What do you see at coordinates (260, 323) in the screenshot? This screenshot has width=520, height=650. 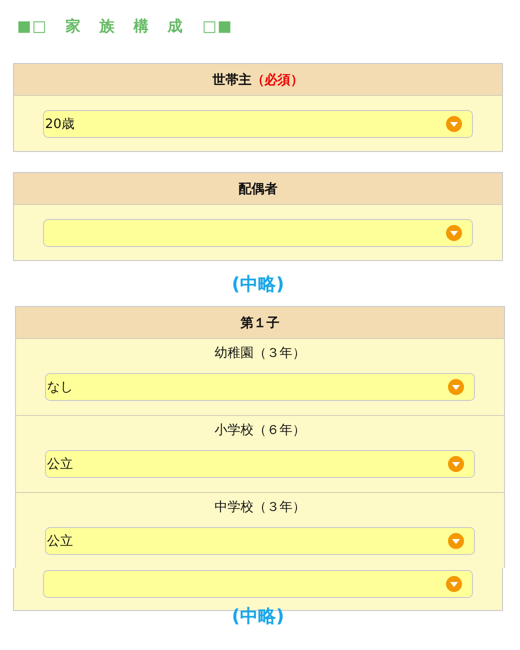 I see `panel-title: 第１子` at bounding box center [260, 323].